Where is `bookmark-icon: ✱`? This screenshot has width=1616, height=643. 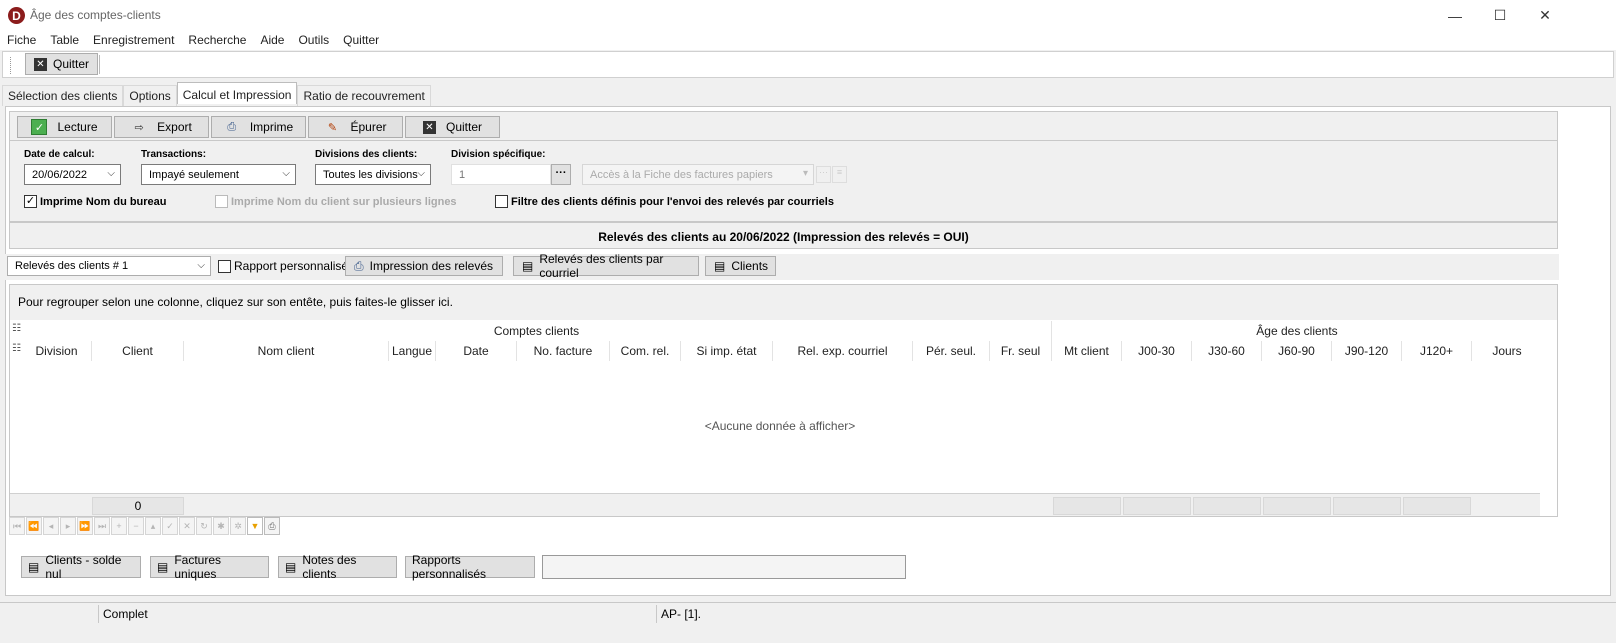 bookmark-icon: ✱ is located at coordinates (221, 526).